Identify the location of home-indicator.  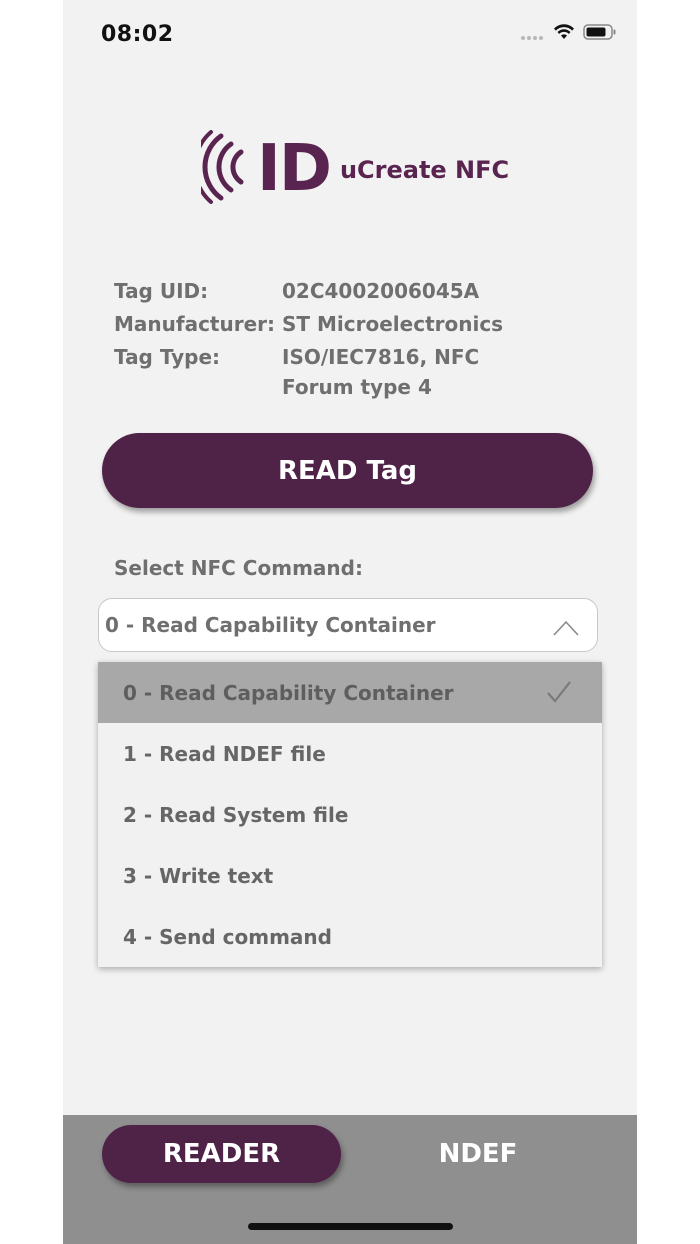
(350, 1226).